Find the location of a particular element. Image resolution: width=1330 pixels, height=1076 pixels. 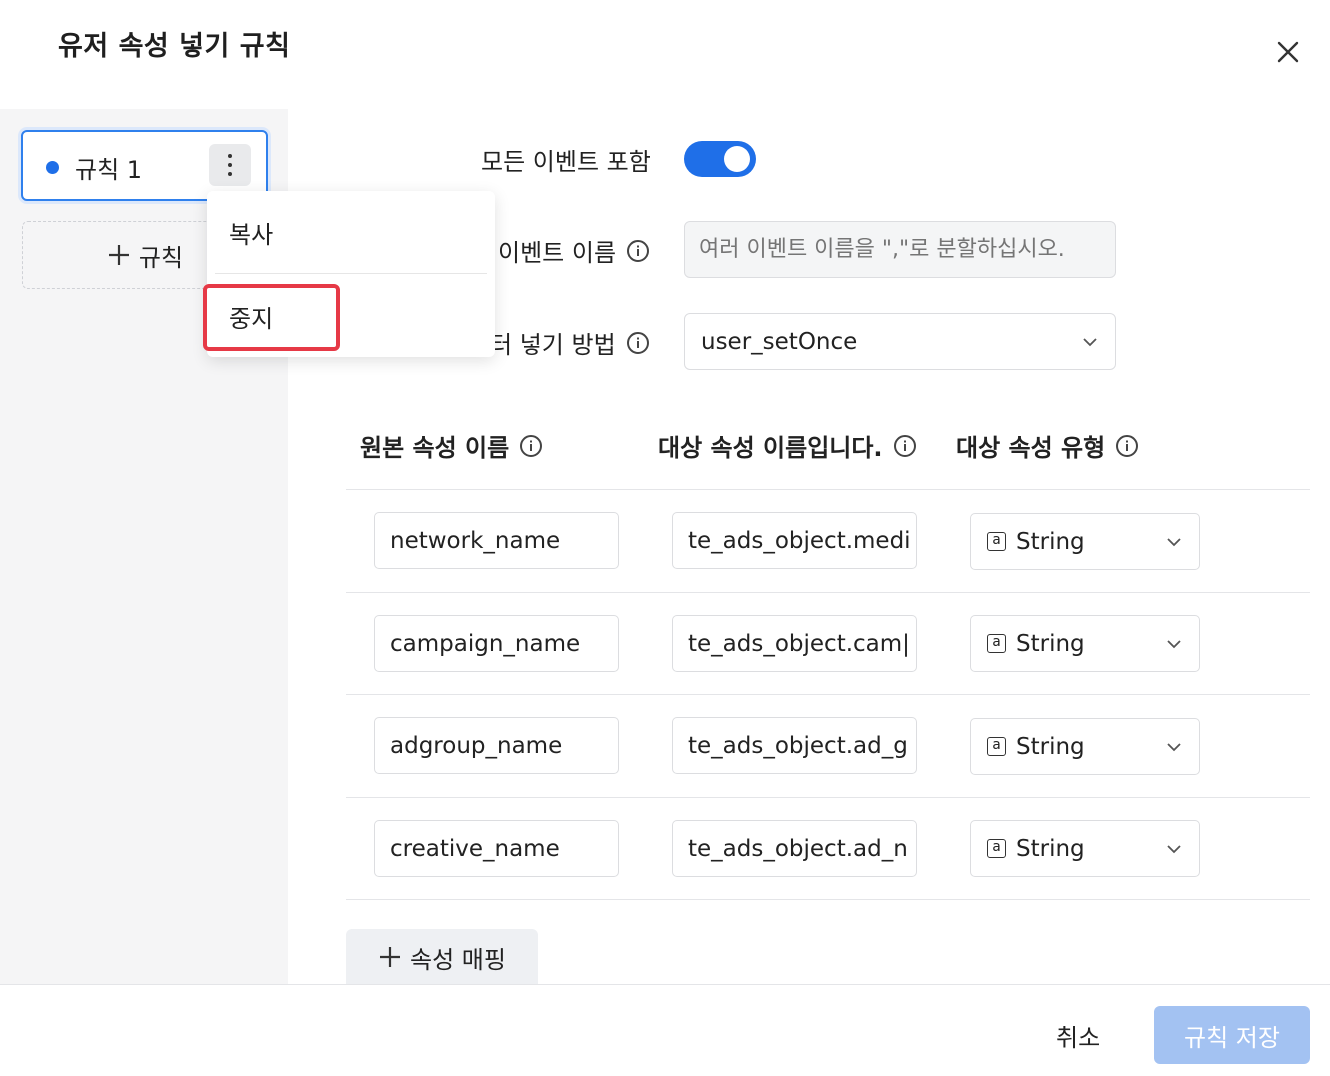

target-property-input: te_ads_object.ad_n is located at coordinates (794, 848).